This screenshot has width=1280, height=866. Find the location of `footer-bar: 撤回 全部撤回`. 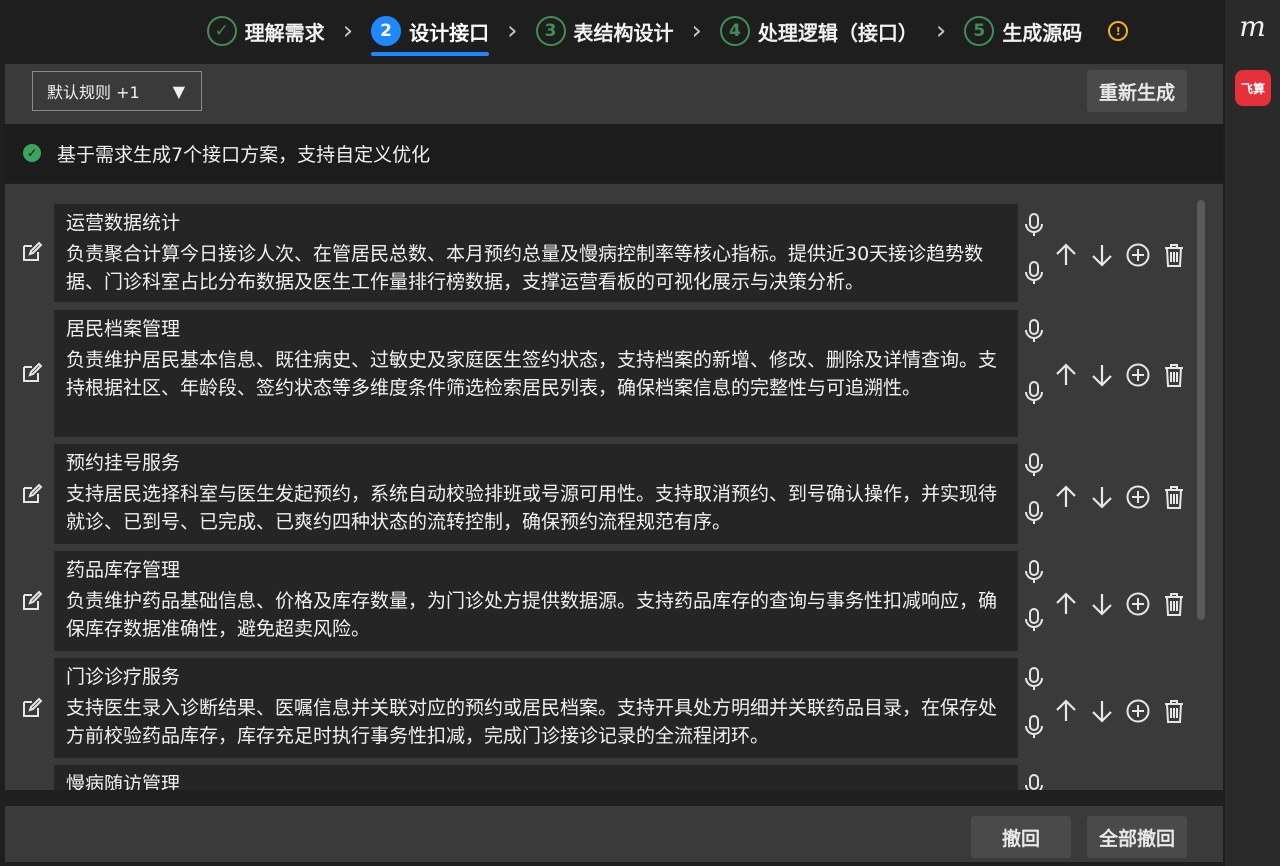

footer-bar: 撤回 全部撤回 is located at coordinates (614, 834).